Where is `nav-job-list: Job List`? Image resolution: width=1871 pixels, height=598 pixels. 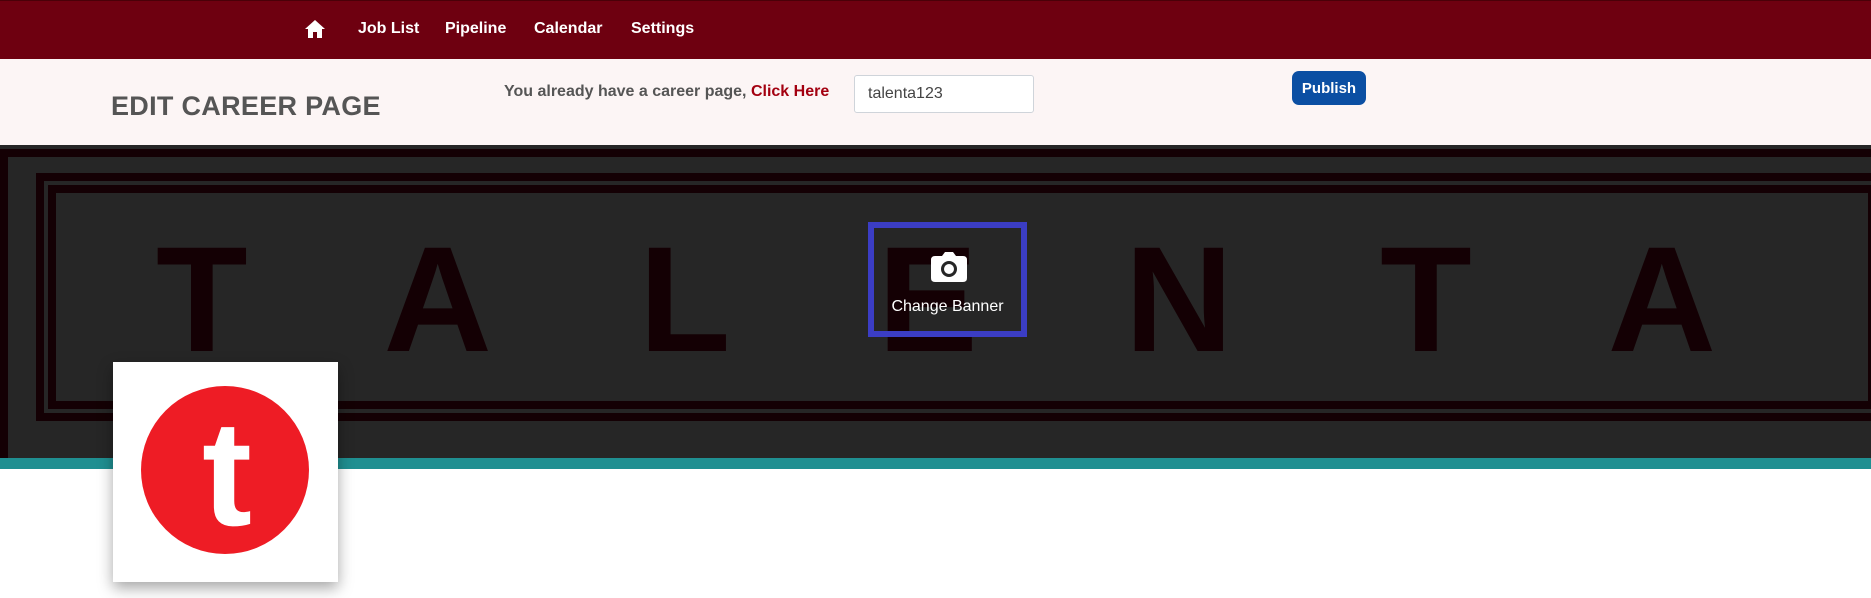 nav-job-list: Job List is located at coordinates (388, 29).